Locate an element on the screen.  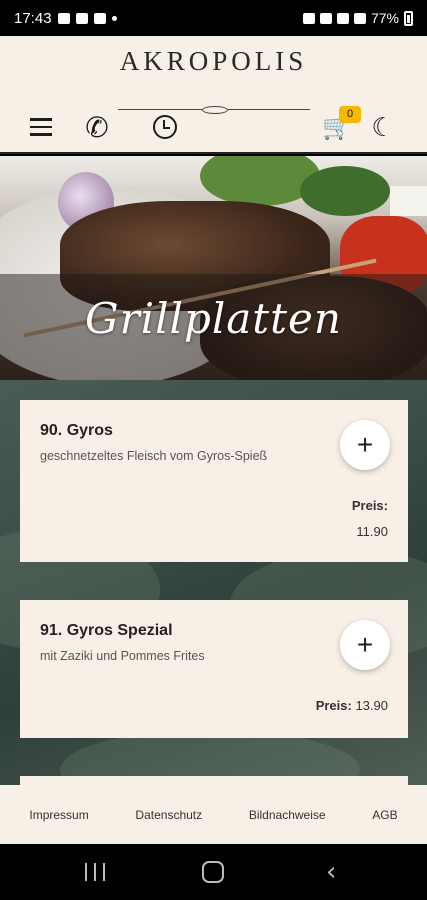
wifi-icon is located at coordinates (342, 18).